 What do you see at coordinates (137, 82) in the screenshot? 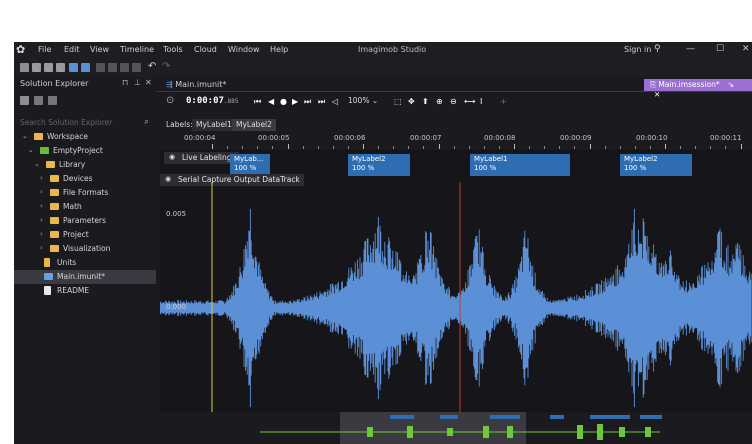
I see `panel-pin-icon: ⊥` at bounding box center [137, 82].